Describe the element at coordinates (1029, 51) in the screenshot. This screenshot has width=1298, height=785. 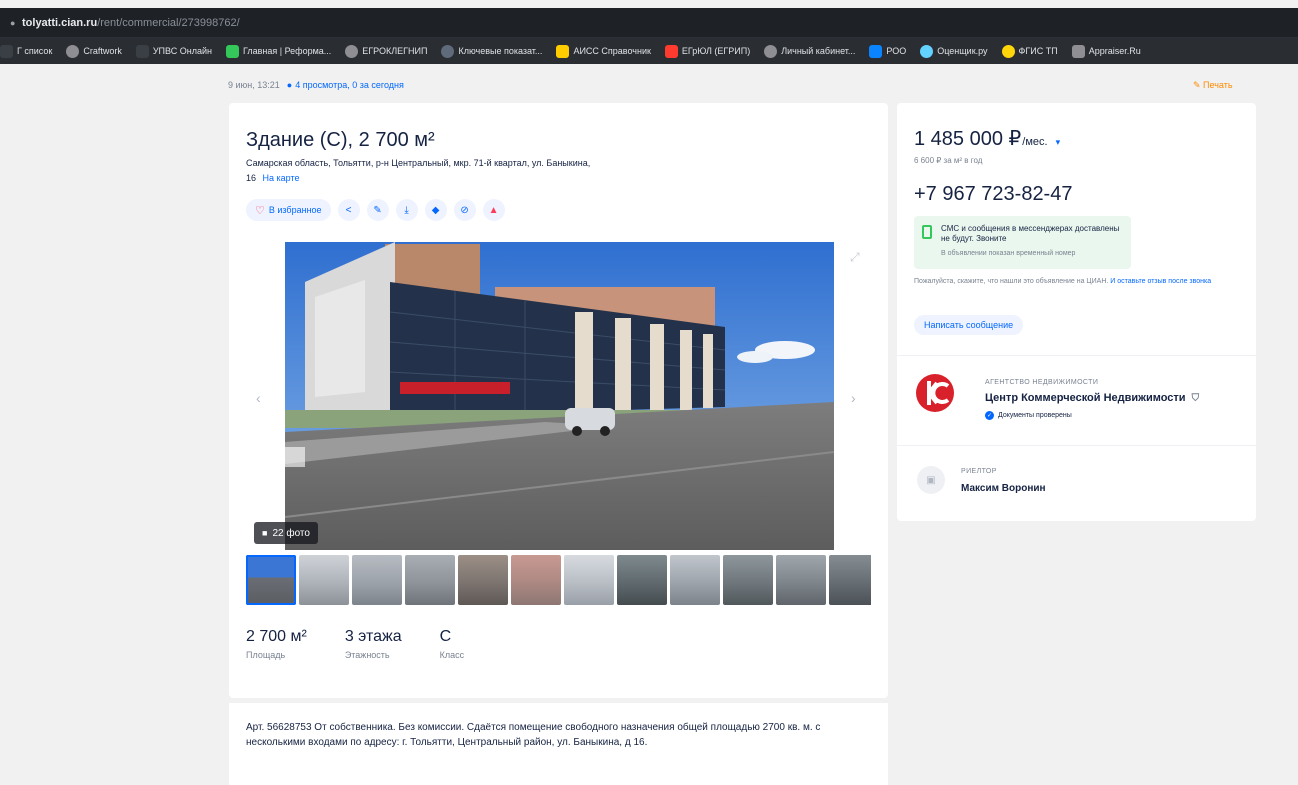
I see `bookmark-item: ФГИС ТП` at that location.